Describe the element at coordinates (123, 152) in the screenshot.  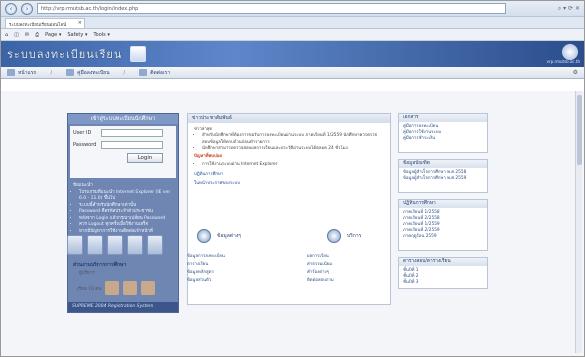
I see `login-form: User ID Password Login` at that location.